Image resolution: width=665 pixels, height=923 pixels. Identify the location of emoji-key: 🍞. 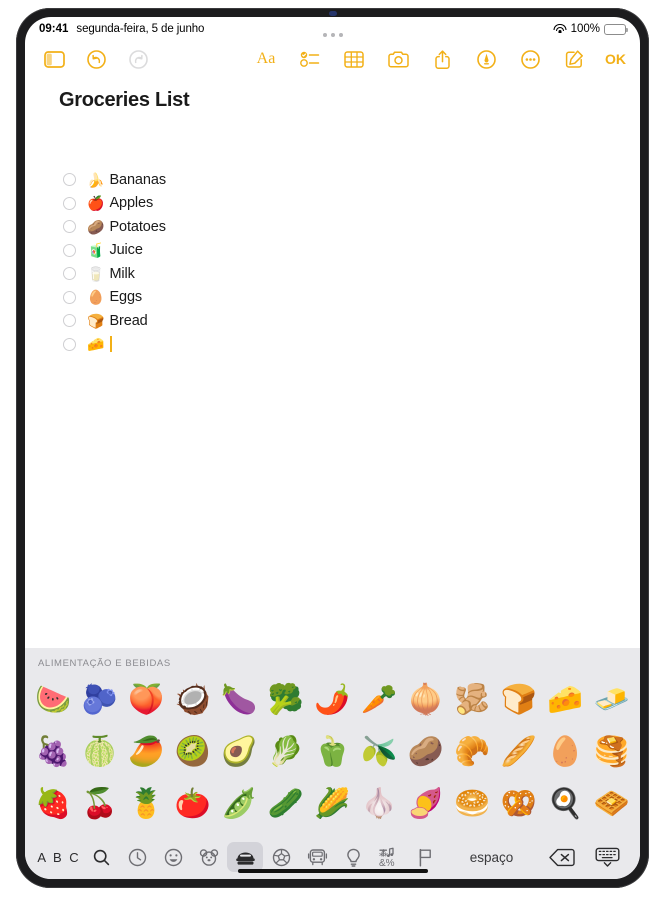
(519, 700).